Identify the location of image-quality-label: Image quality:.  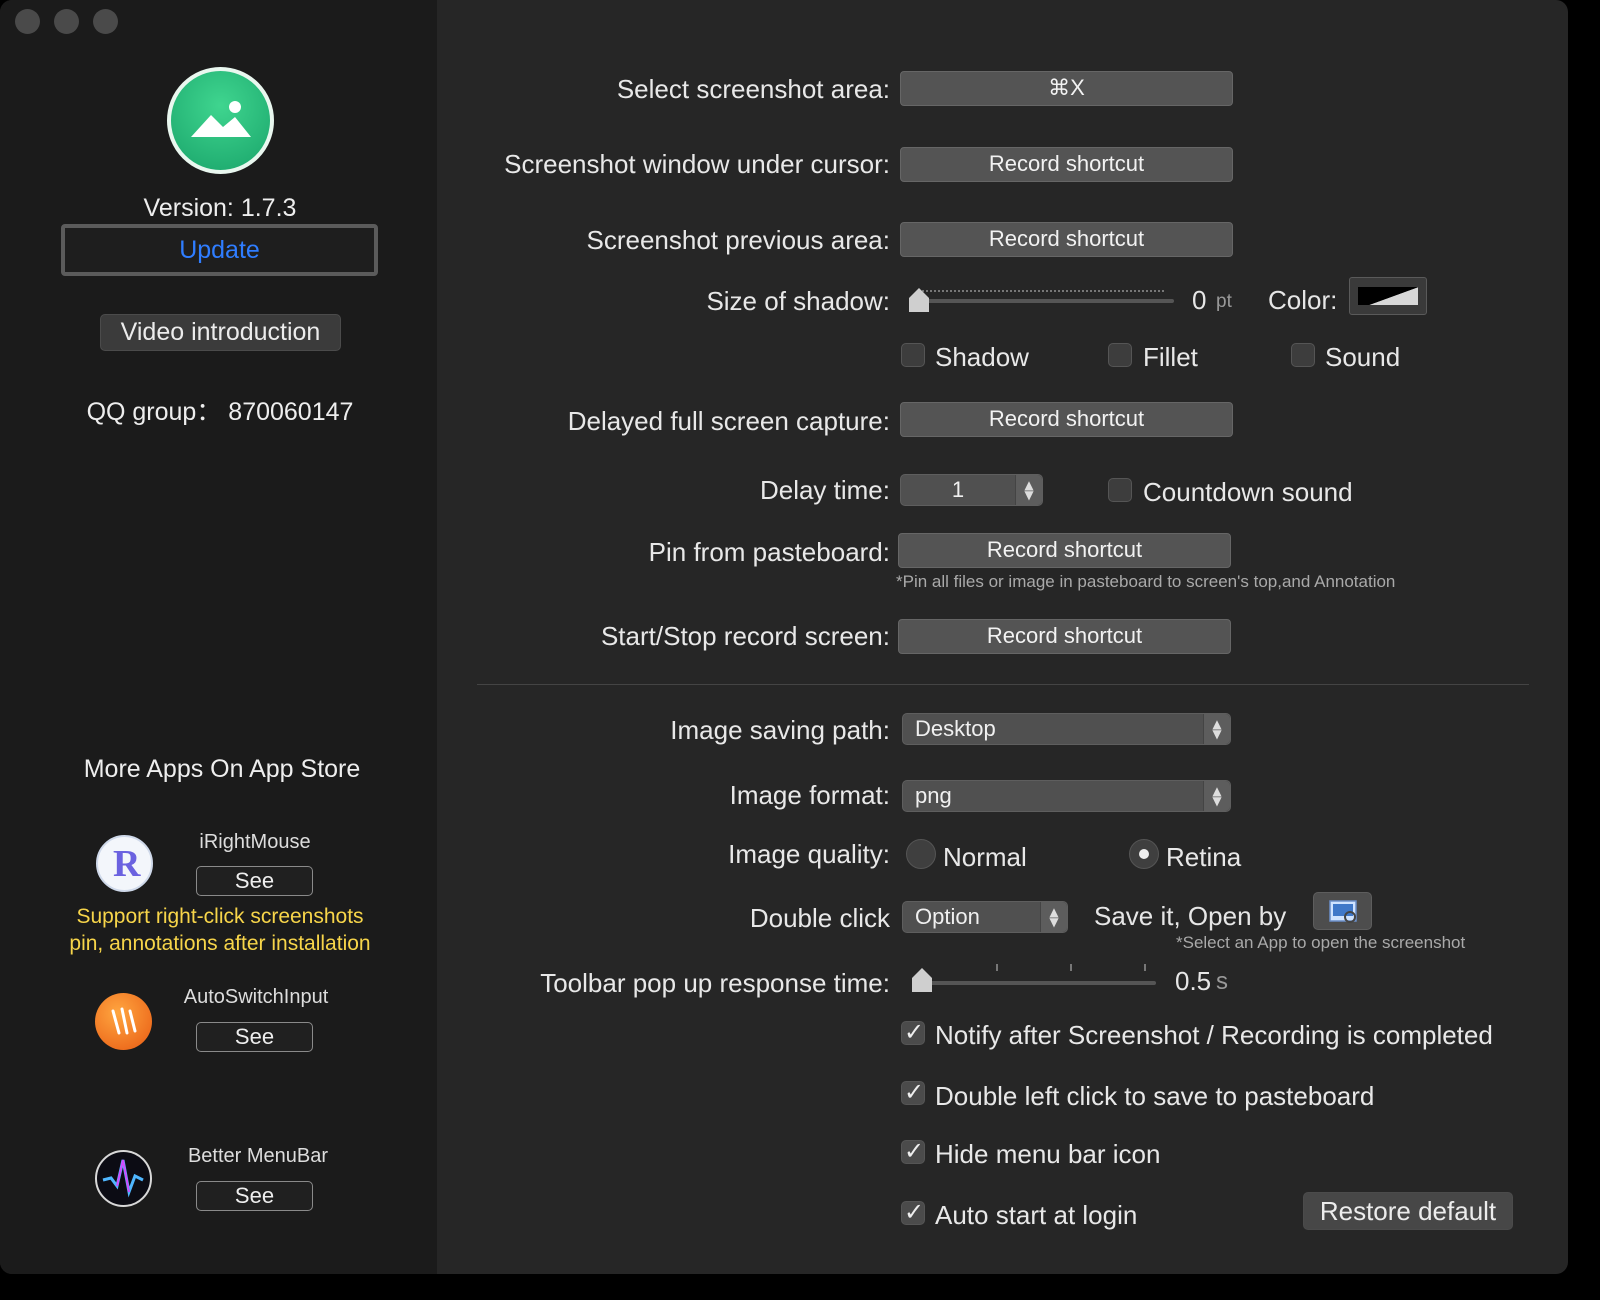
(809, 854).